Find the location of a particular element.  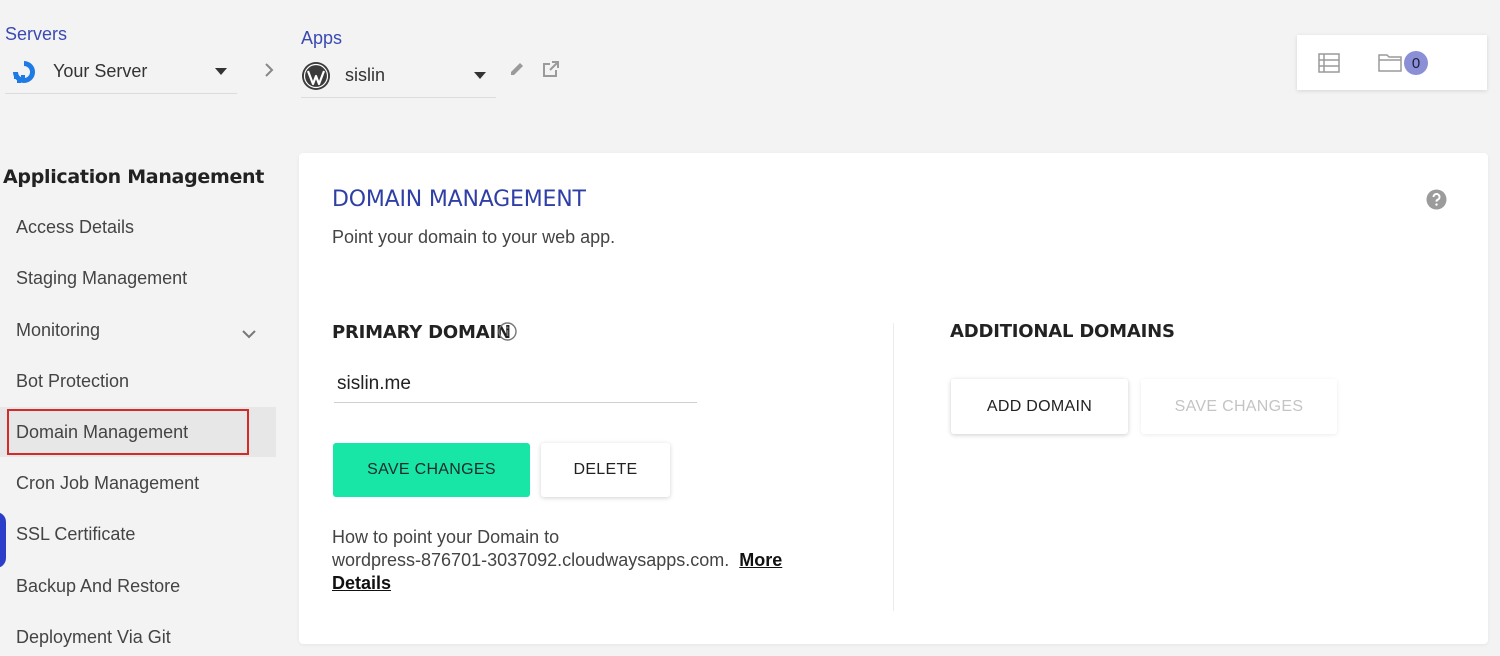

sidebar-item-backup-and-restore: Backup And Restore is located at coordinates (138, 586).